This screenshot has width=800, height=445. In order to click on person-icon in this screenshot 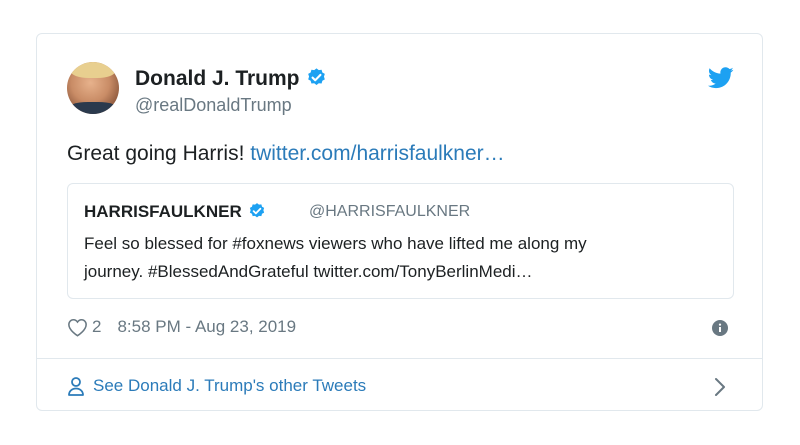, I will do `click(76, 386)`.